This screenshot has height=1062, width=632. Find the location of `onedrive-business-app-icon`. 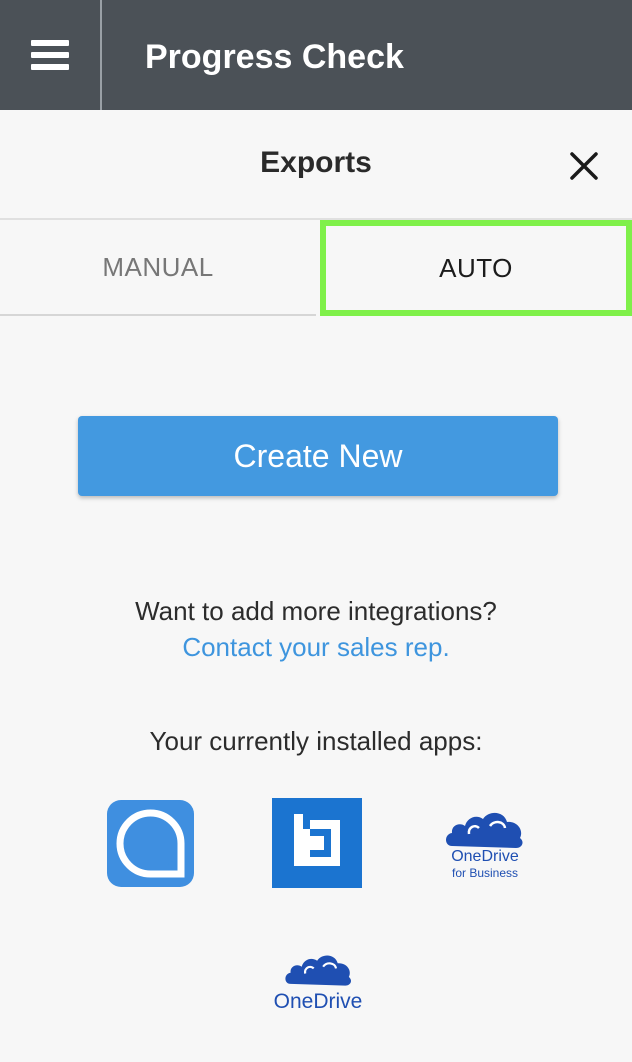

onedrive-business-app-icon is located at coordinates (484, 824).